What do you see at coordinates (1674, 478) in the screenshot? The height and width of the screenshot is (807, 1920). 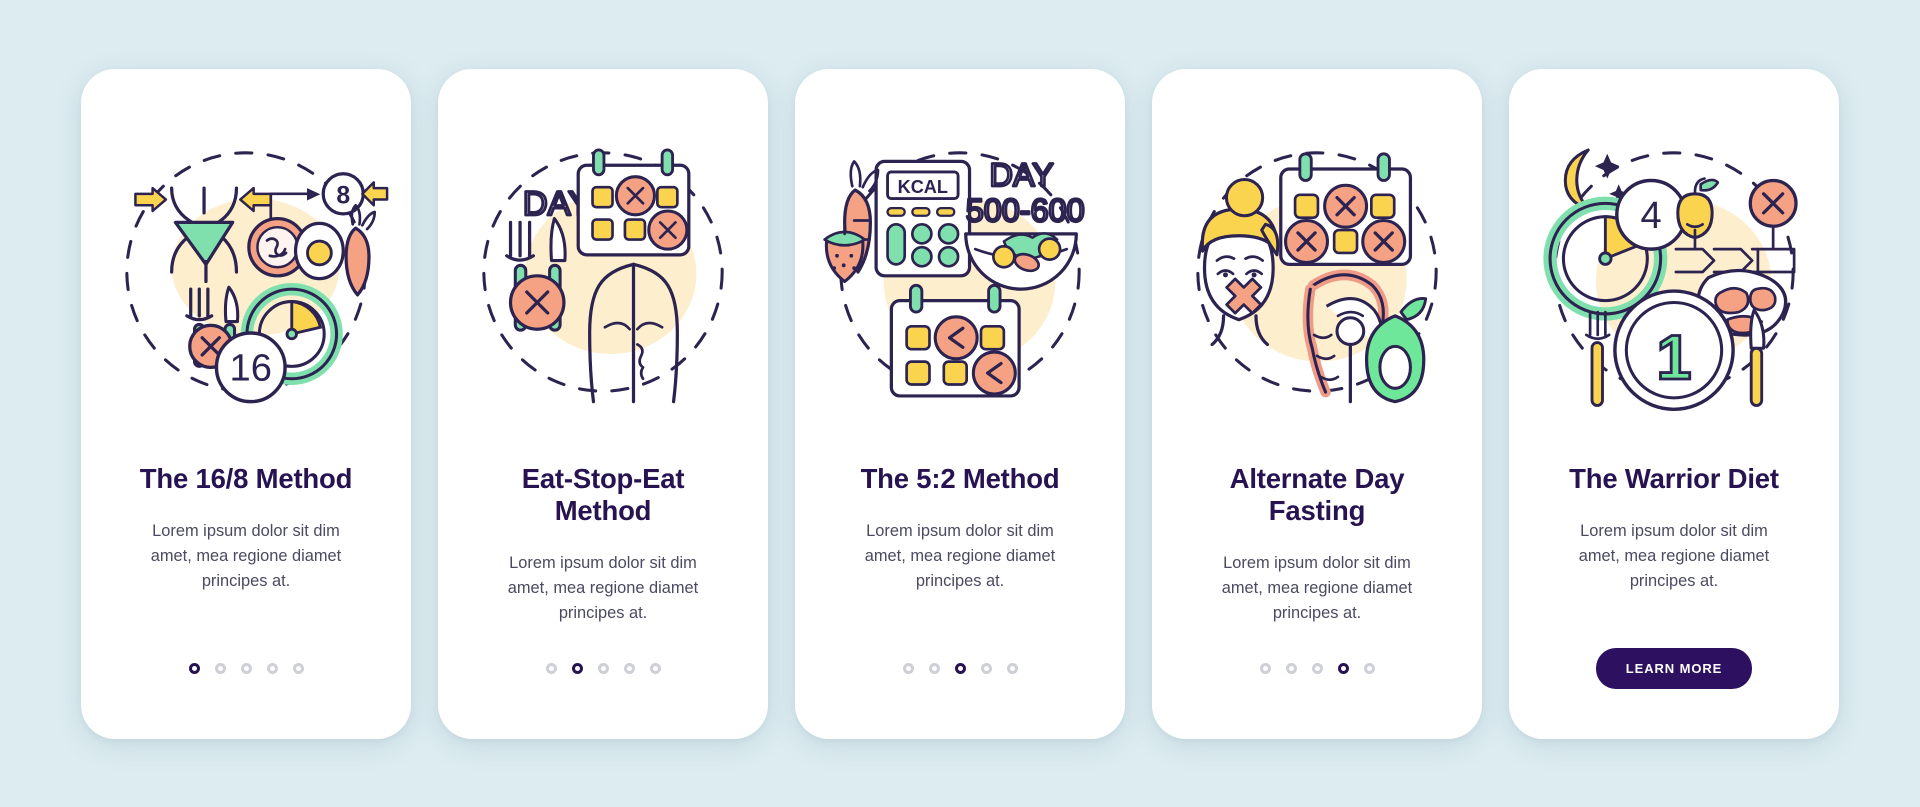 I see `page-title: The Warrior Diet` at bounding box center [1674, 478].